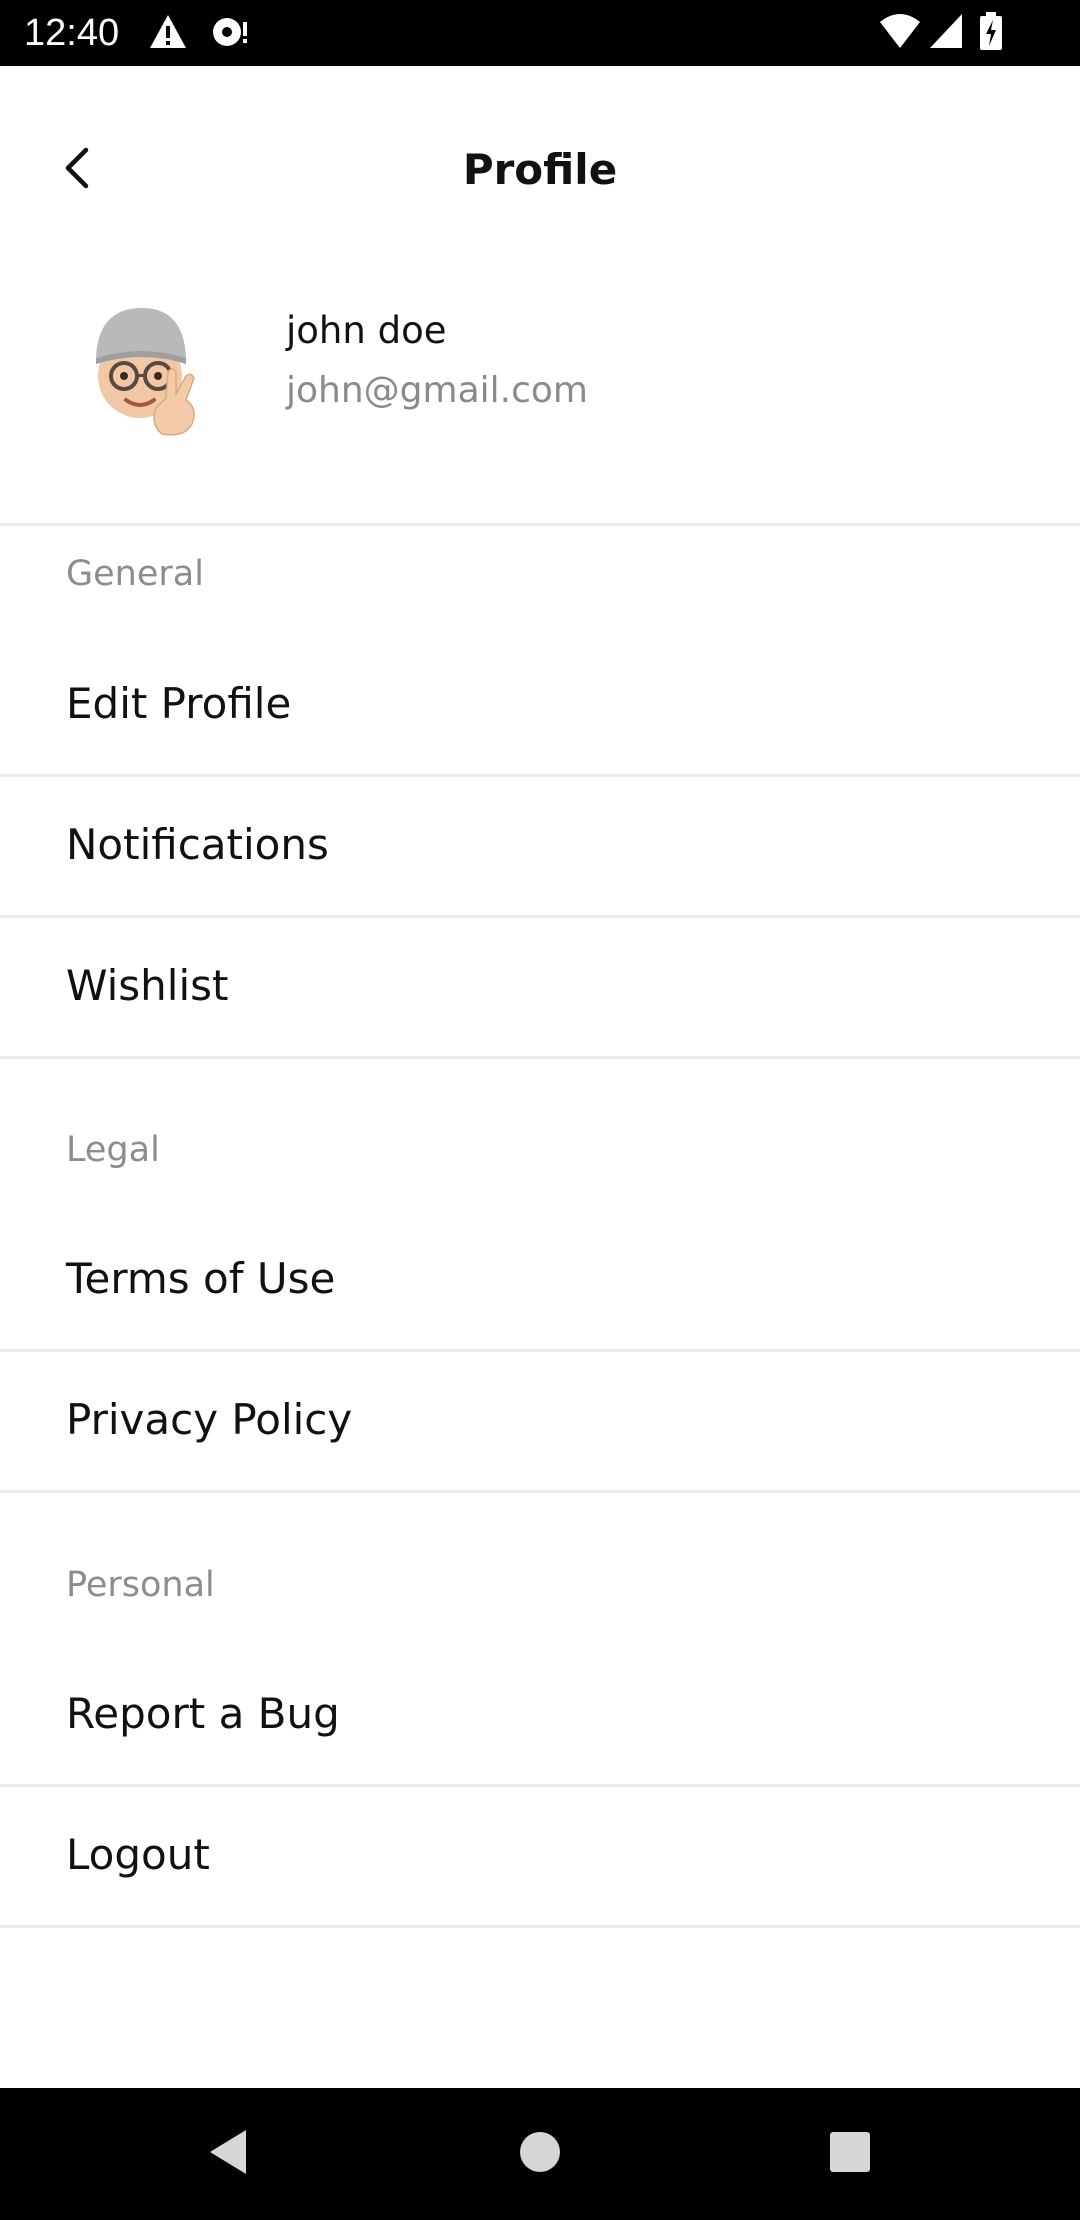 This screenshot has height=2220, width=1080. I want to click on menu-item-report-a-bug: Report a Bug, so click(540, 1716).